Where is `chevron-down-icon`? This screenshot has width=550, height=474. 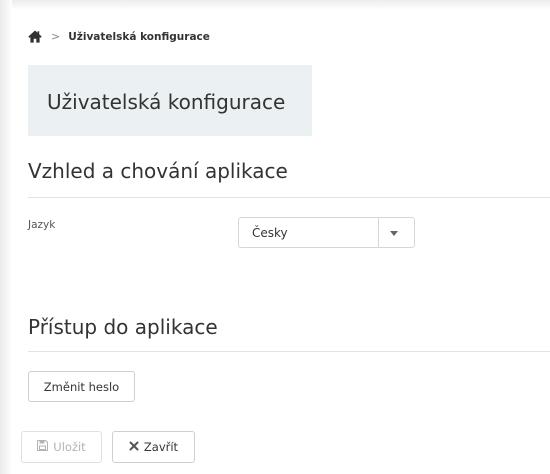
chevron-down-icon is located at coordinates (394, 233).